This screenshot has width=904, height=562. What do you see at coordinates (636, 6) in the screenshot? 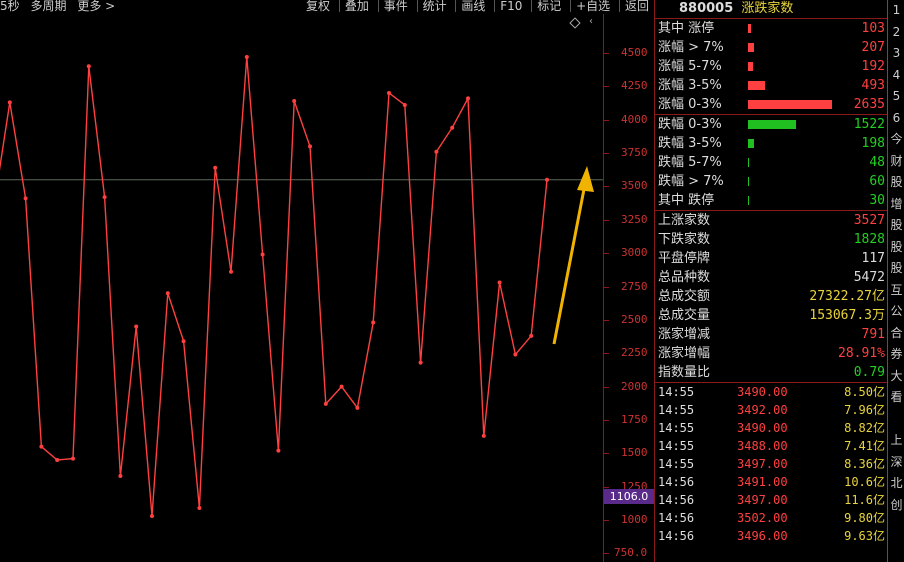
I see `back-button: 返回` at bounding box center [636, 6].